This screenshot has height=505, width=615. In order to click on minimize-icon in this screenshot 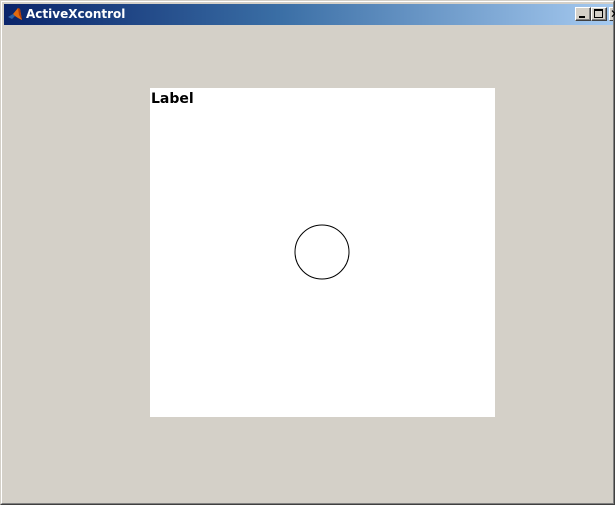, I will do `click(582, 17)`.